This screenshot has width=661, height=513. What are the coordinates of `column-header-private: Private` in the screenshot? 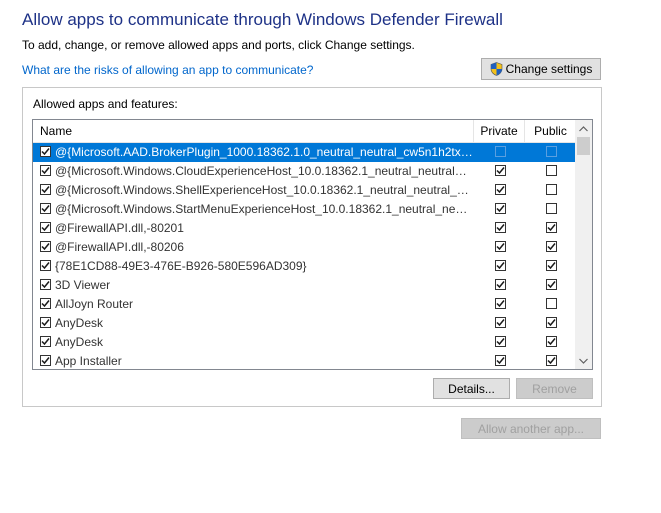 It's located at (499, 131).